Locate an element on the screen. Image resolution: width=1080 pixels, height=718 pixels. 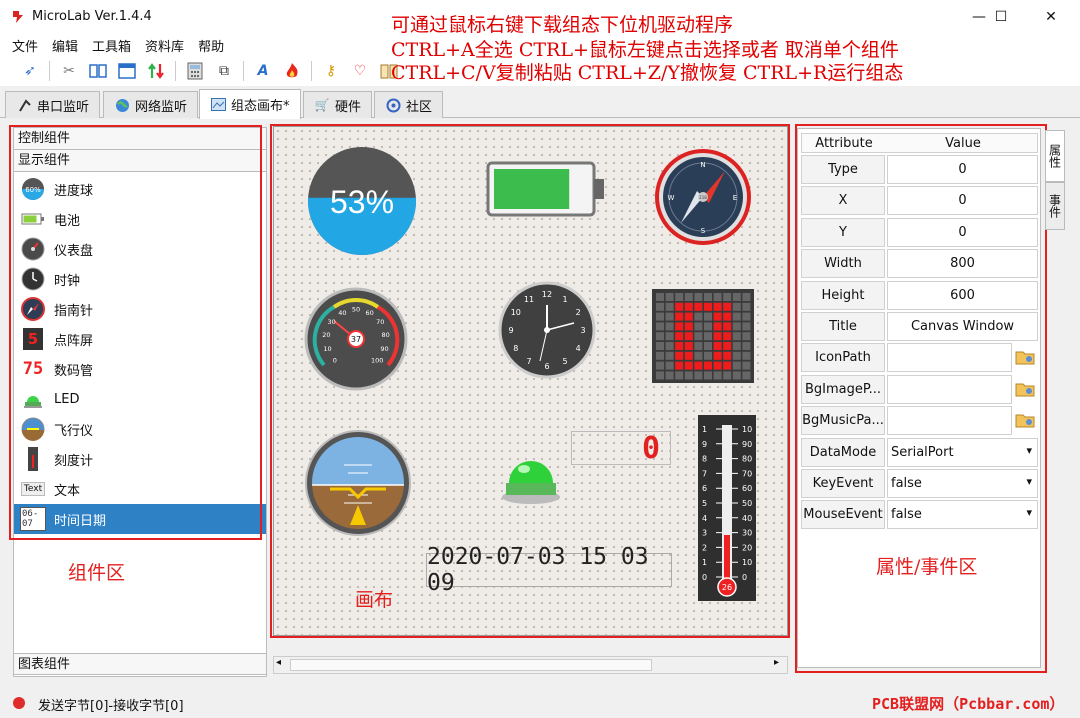
serial-tab-icon is located at coordinates (24, 105).